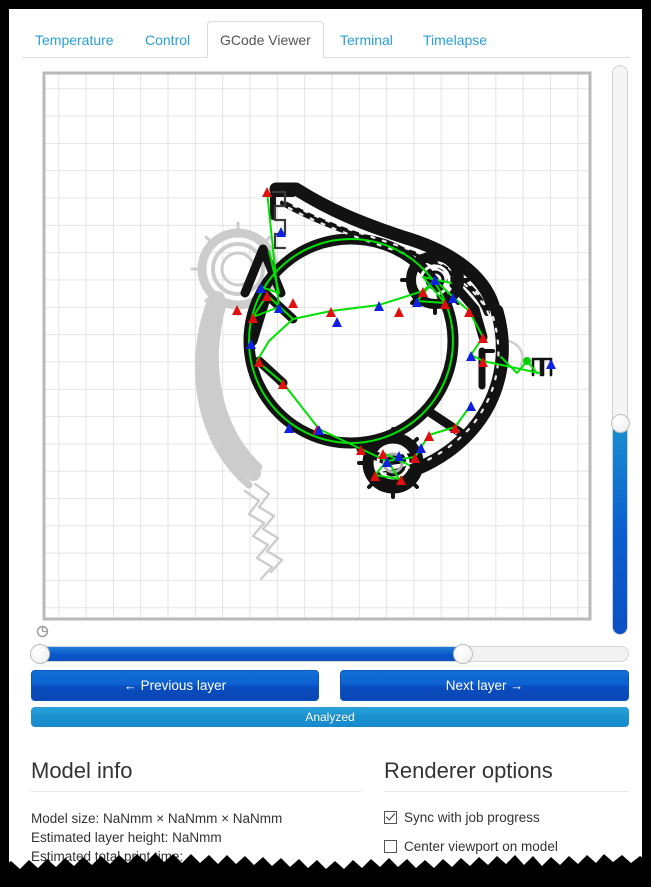 The width and height of the screenshot is (651, 887). I want to click on tab-gcode-viewer: GCode Viewer, so click(265, 39).